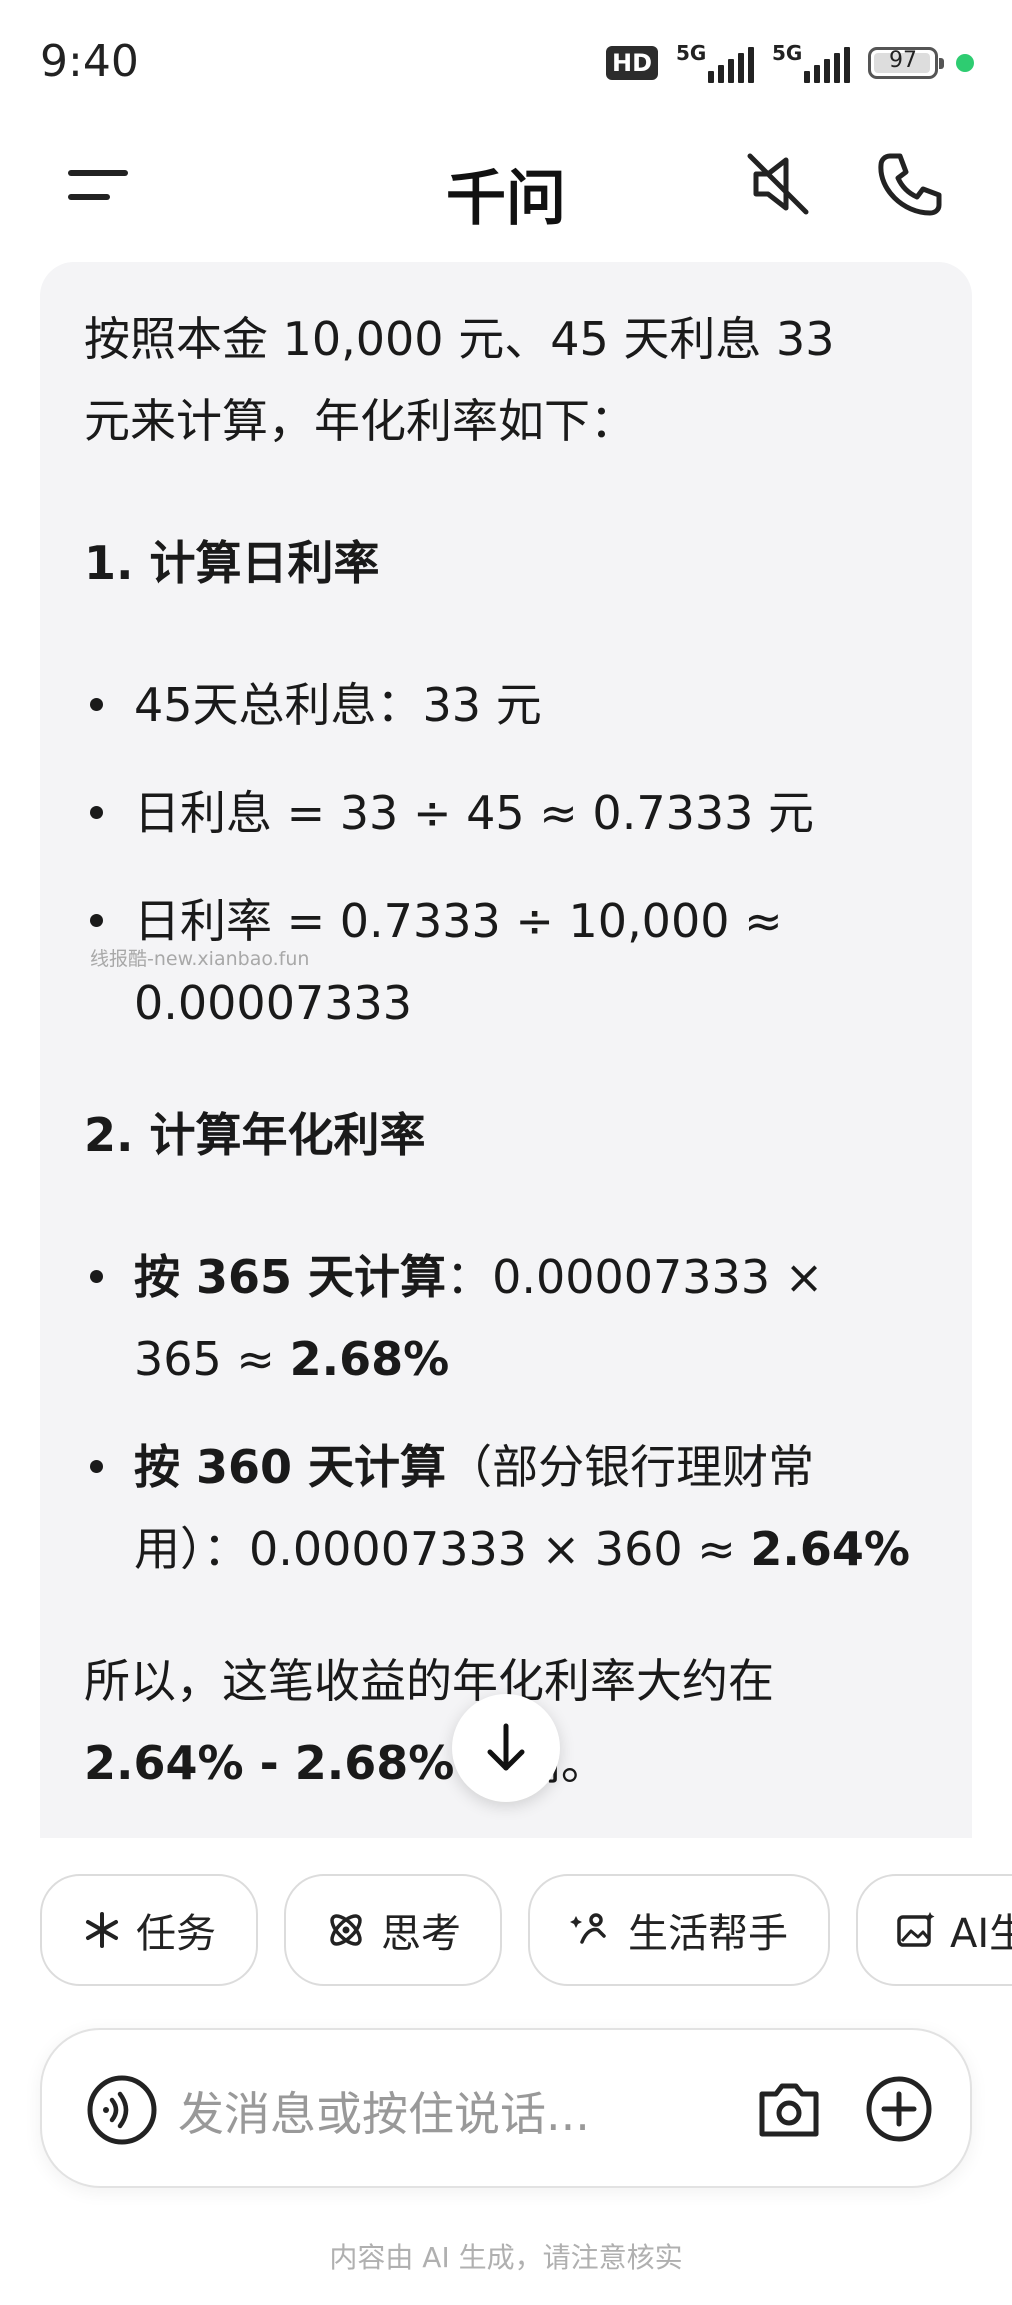 This screenshot has width=1012, height=2305. I want to click on scroll-to-bottom-button, so click(506, 1748).